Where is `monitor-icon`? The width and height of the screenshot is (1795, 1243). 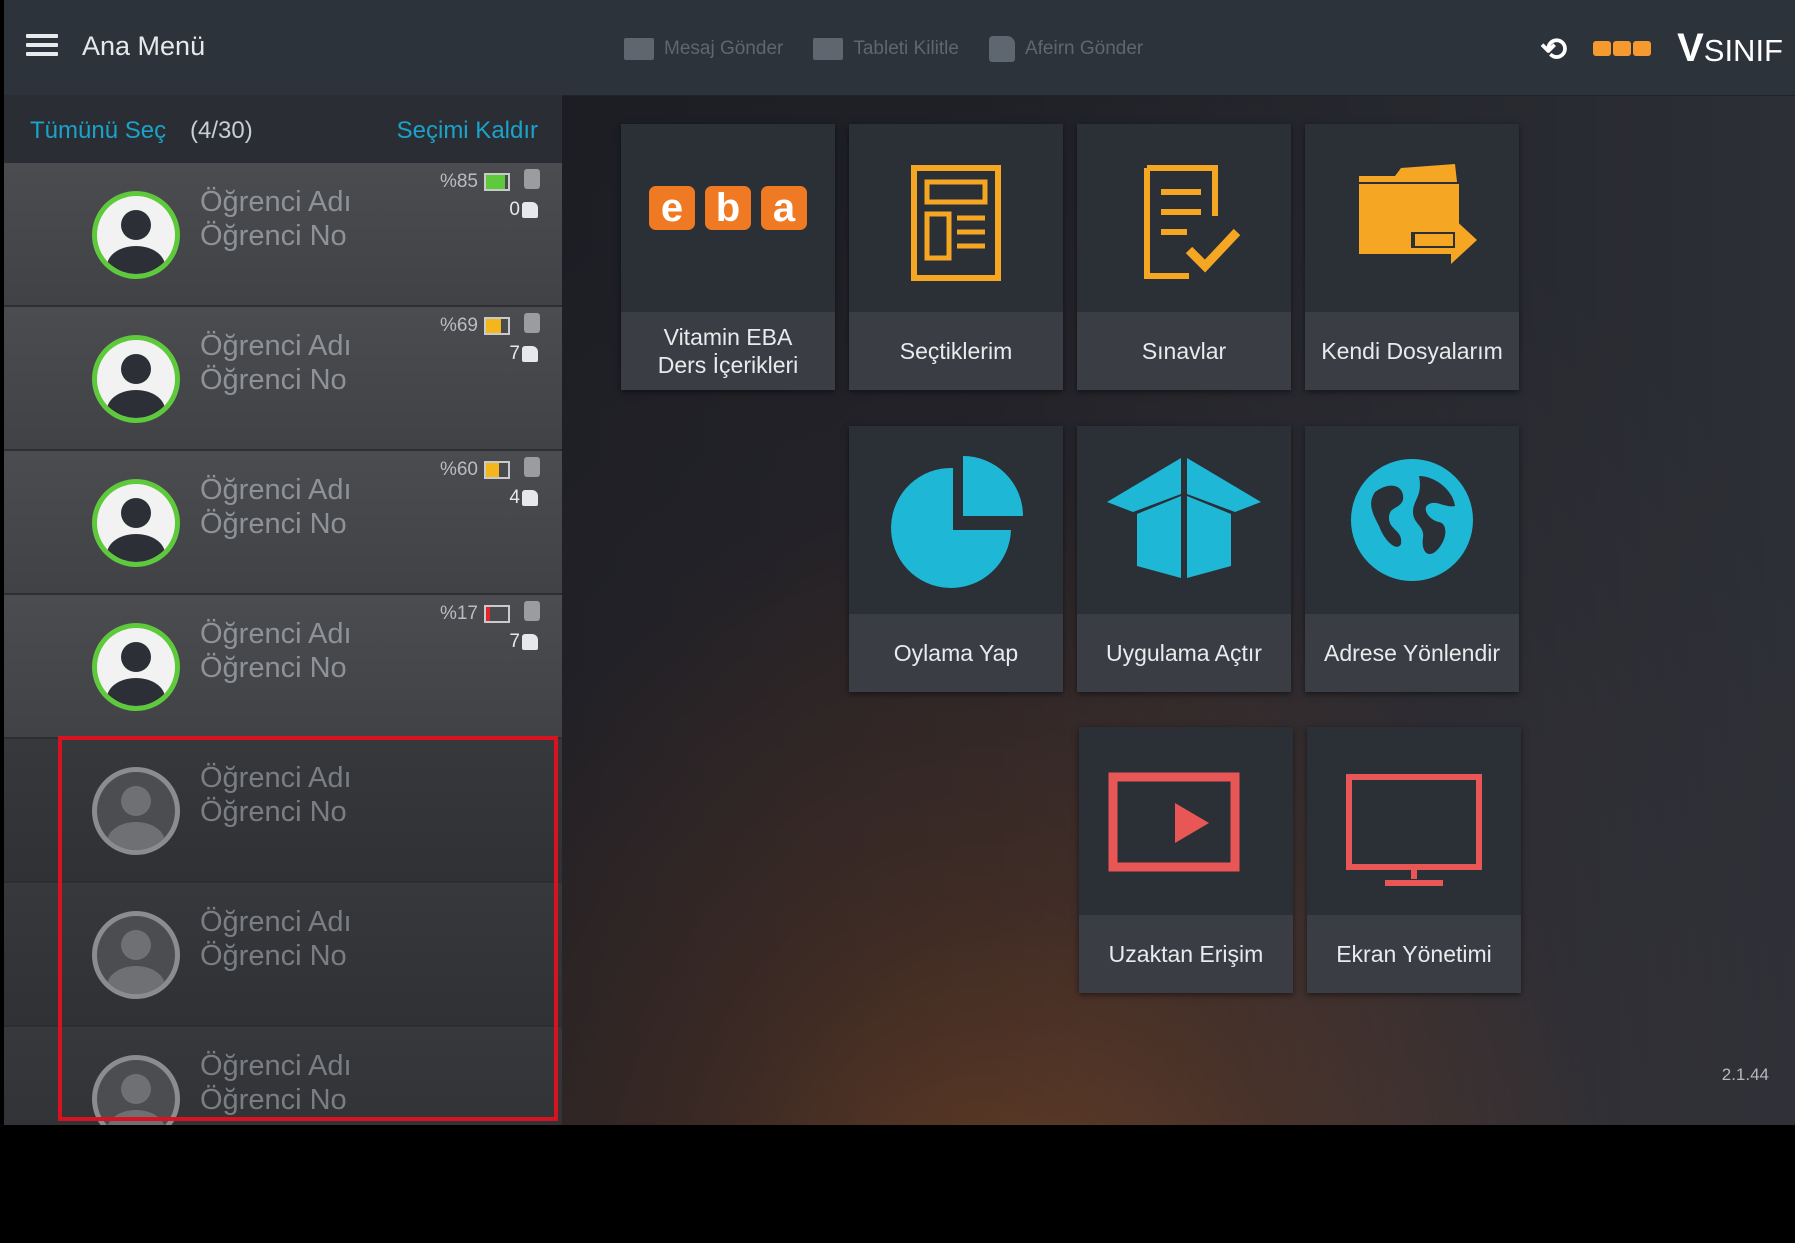
monitor-icon is located at coordinates (1414, 830).